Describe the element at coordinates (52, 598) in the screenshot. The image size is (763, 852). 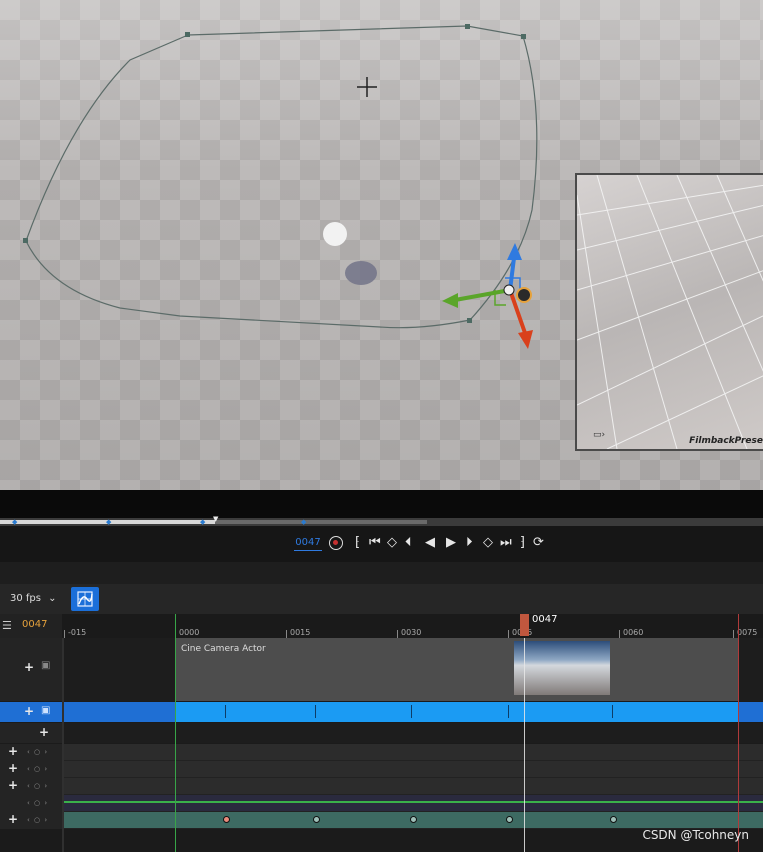
I see `chevron-down-icon: ⌄` at that location.